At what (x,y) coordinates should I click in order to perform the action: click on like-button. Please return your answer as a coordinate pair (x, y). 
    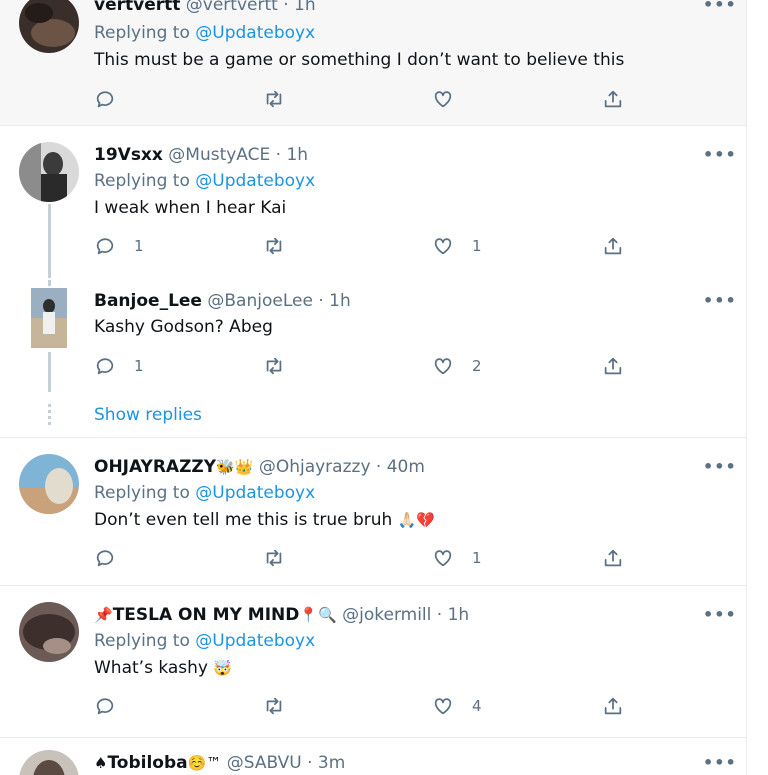
    Looking at the image, I should click on (443, 99).